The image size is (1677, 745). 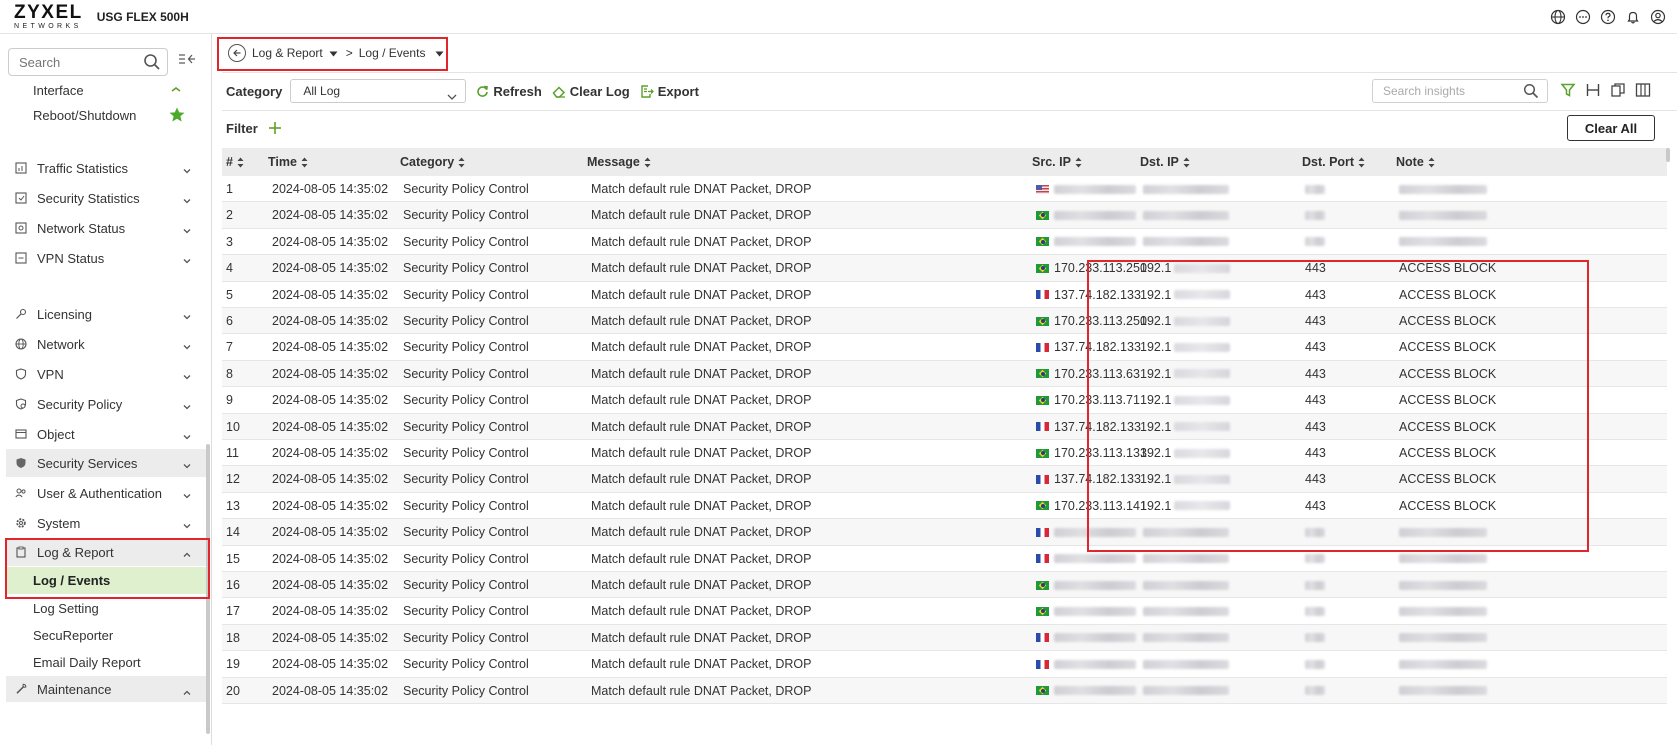 What do you see at coordinates (87, 463) in the screenshot?
I see `sidebar-item-label: Security Services` at bounding box center [87, 463].